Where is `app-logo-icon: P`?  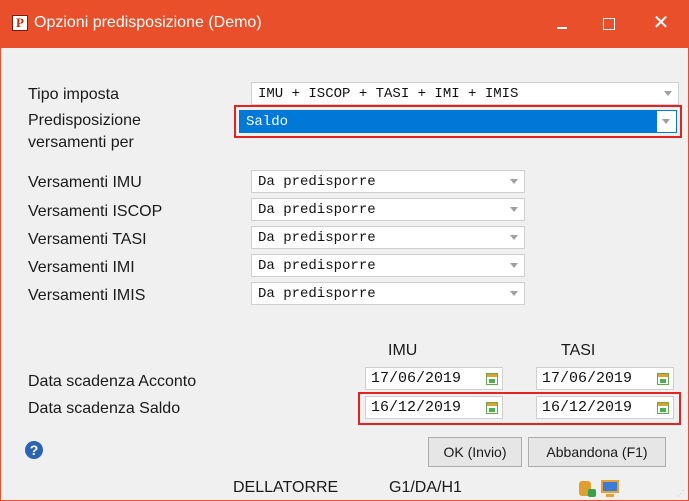 app-logo-icon: P is located at coordinates (20, 23).